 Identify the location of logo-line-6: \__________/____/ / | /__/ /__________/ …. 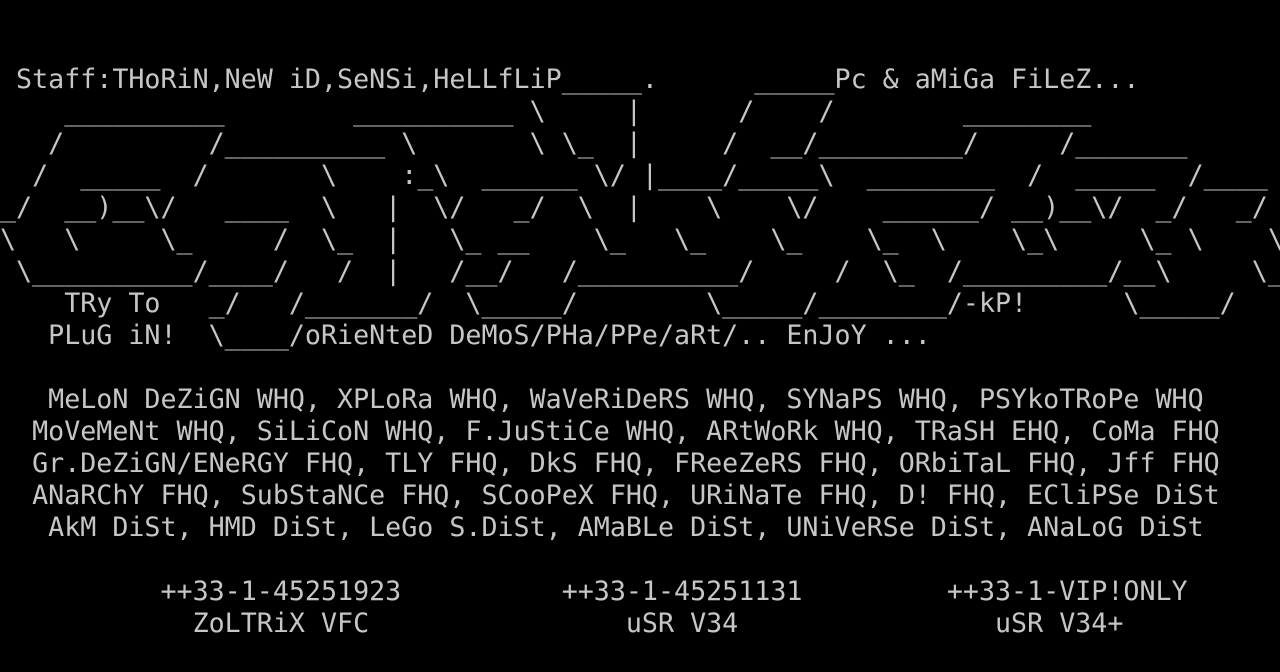
(640, 271).